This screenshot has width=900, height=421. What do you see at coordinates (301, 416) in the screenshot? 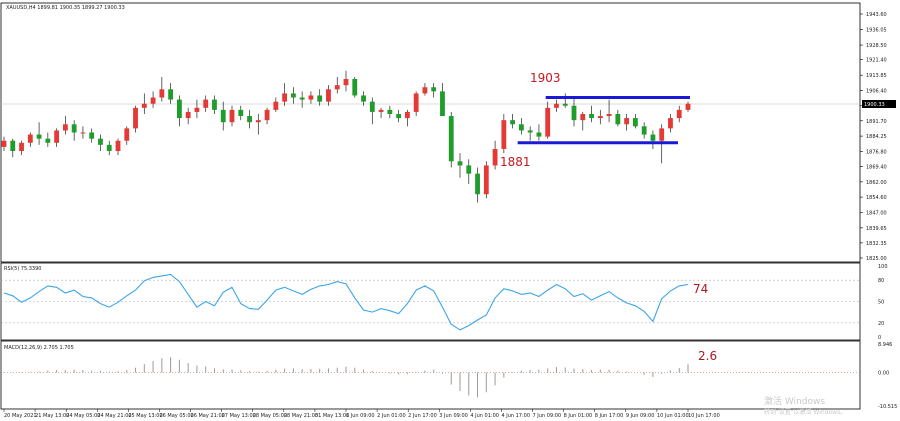
I see `time-tick-label: 28 May 21:00` at bounding box center [301, 416].